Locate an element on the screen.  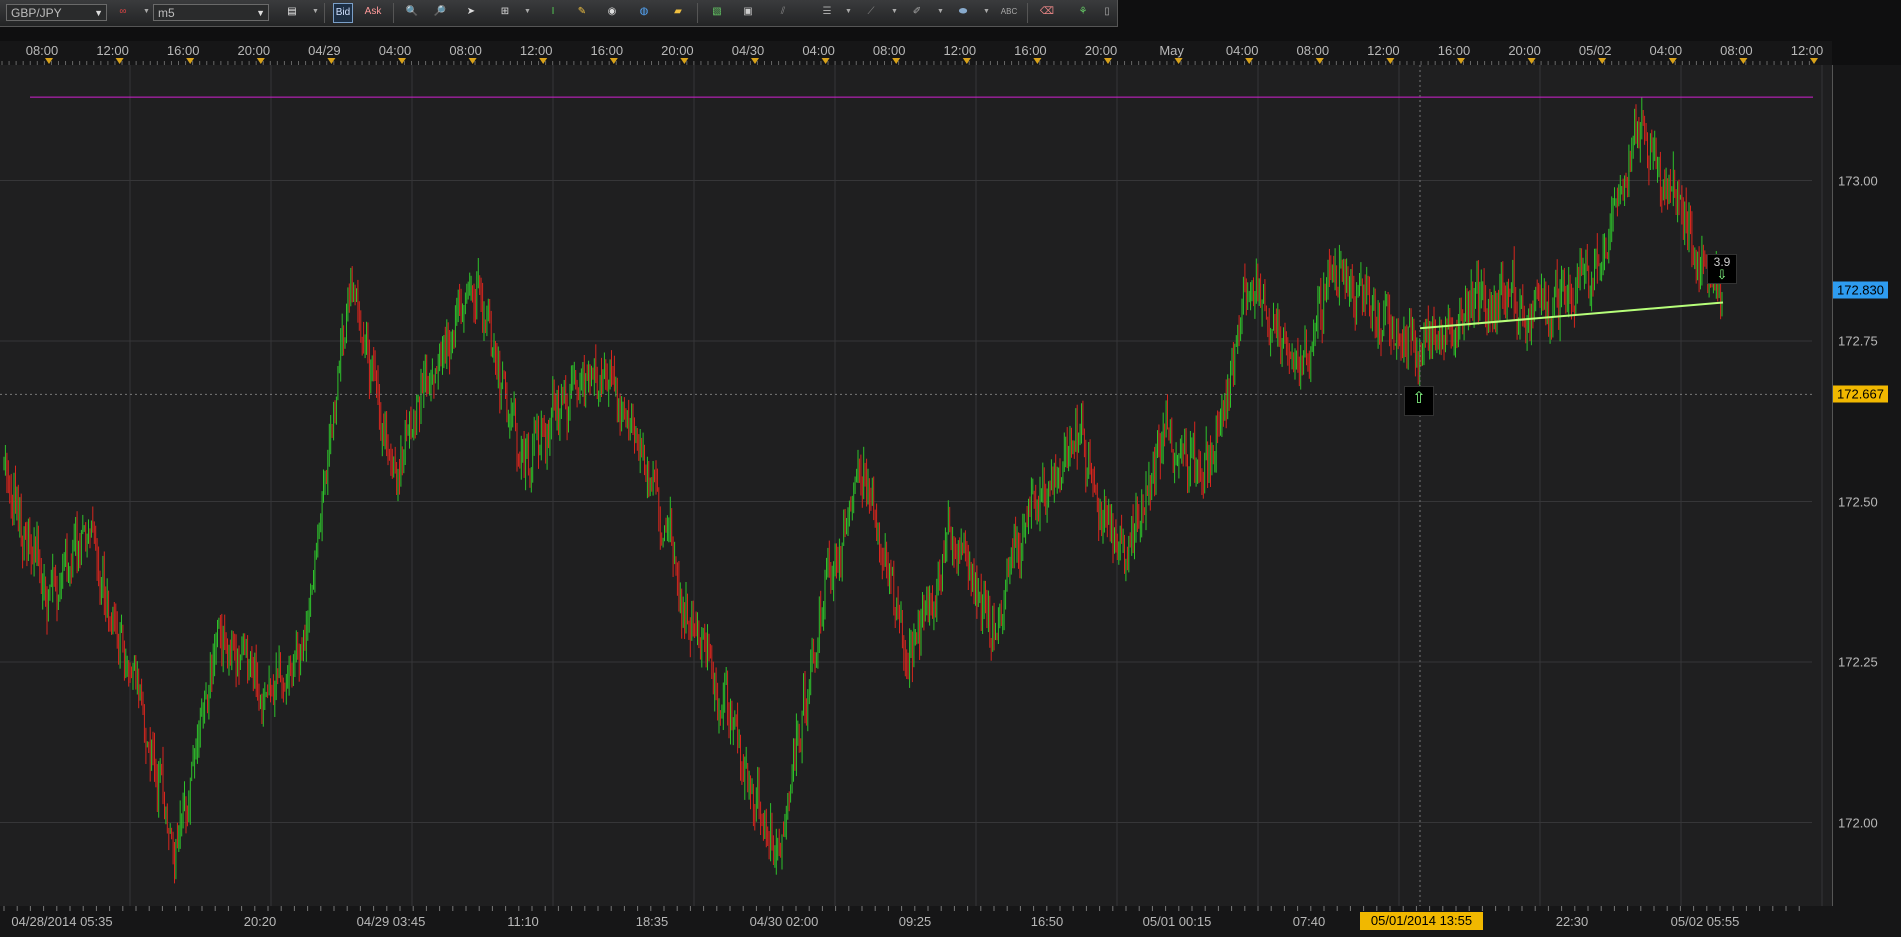
template-icon: ▣ is located at coordinates (748, 13).